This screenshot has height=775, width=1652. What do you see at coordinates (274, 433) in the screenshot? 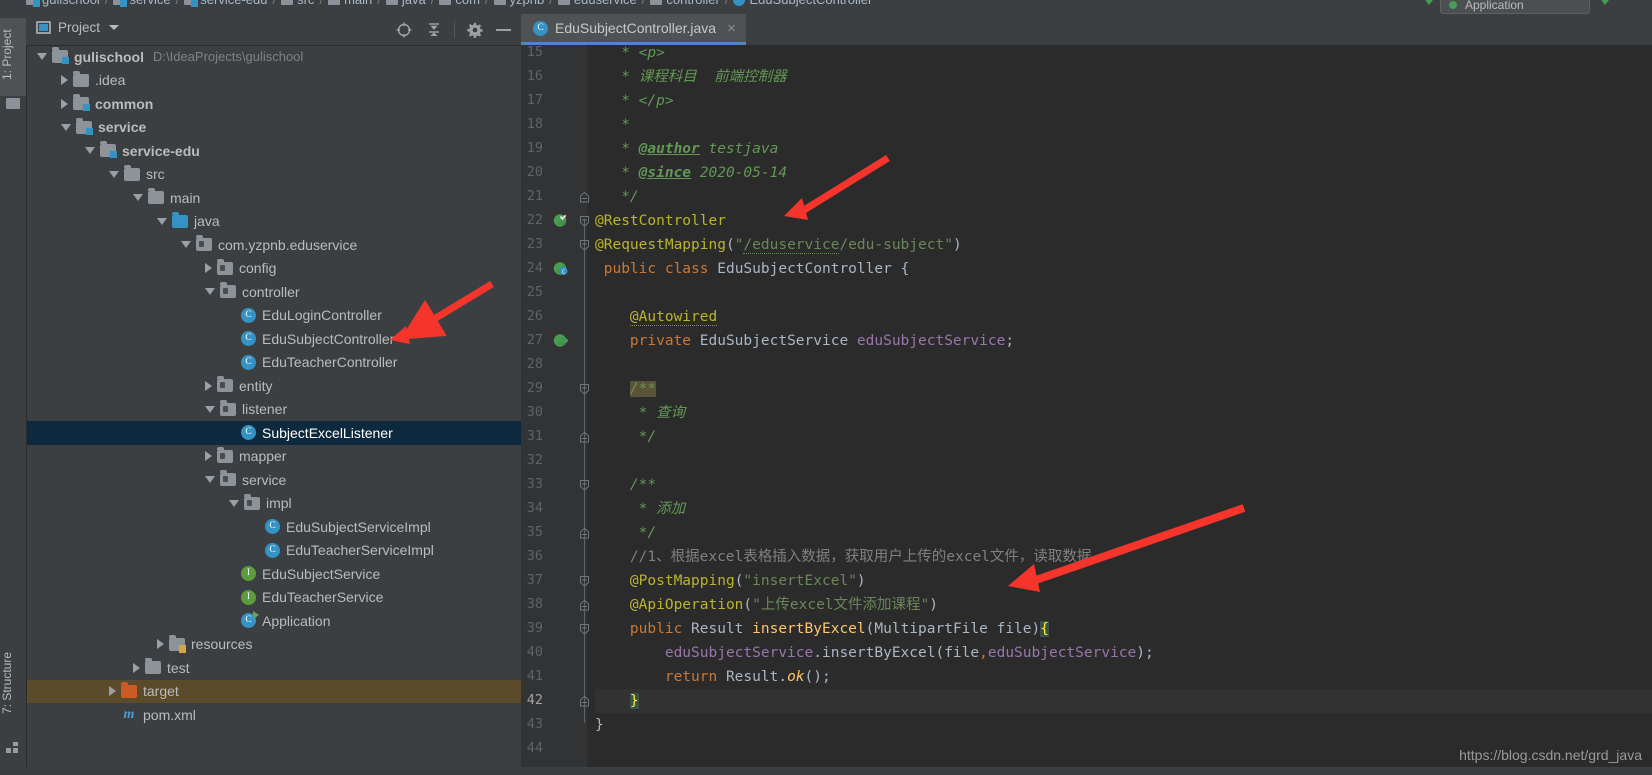
I see `tree-node-subjectexcellistener: C SubjectExcelListener` at bounding box center [274, 433].